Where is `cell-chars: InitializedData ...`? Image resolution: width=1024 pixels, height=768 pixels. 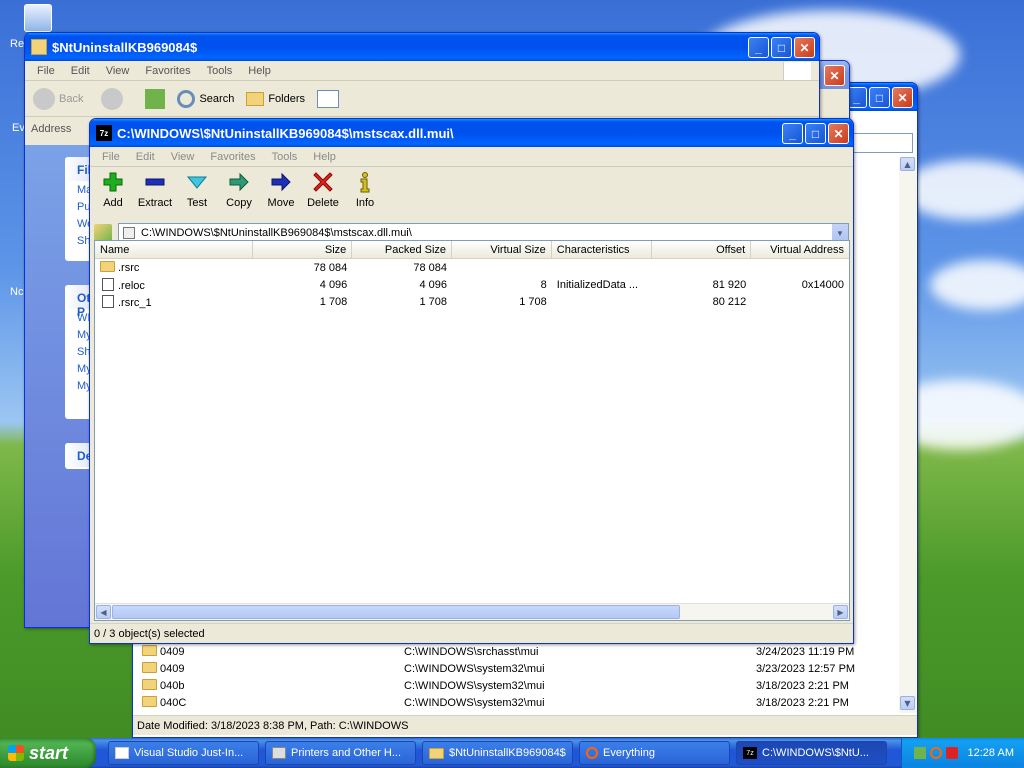
cell-chars: InitializedData ... is located at coordinates (597, 284).